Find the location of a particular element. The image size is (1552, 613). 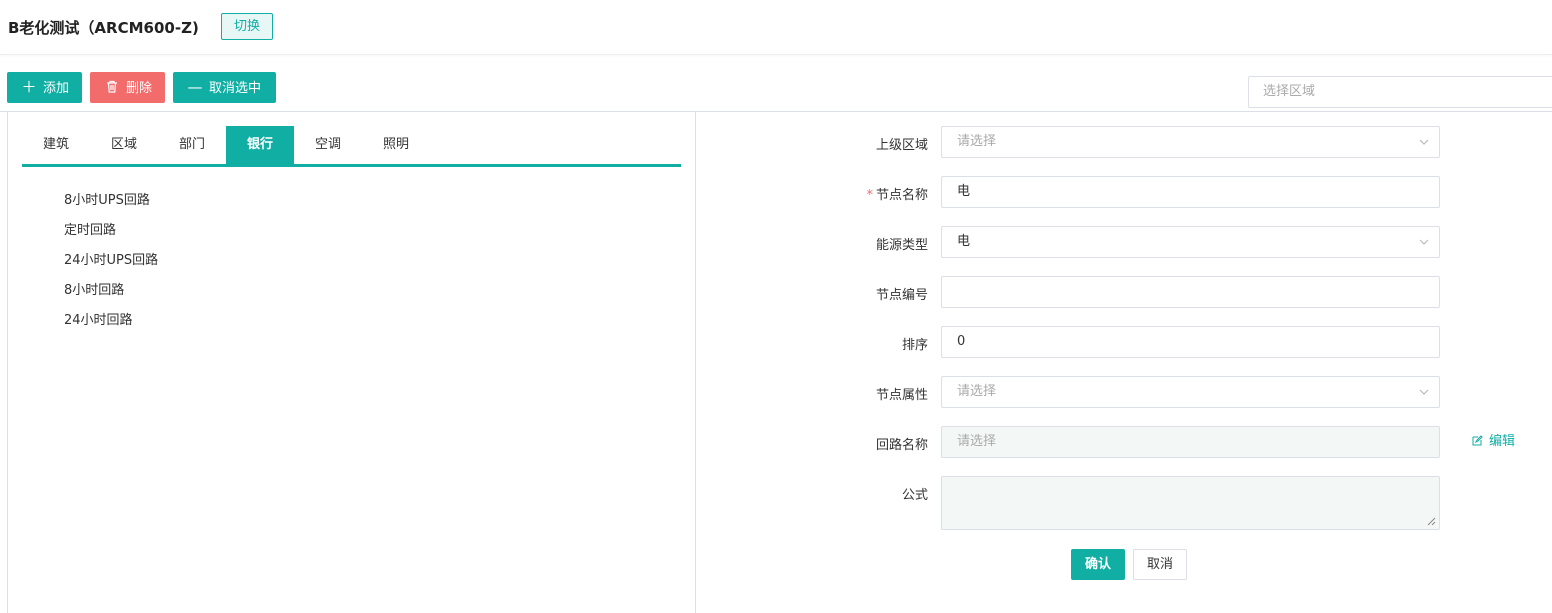

tab-aircon: 空调 is located at coordinates (328, 145).